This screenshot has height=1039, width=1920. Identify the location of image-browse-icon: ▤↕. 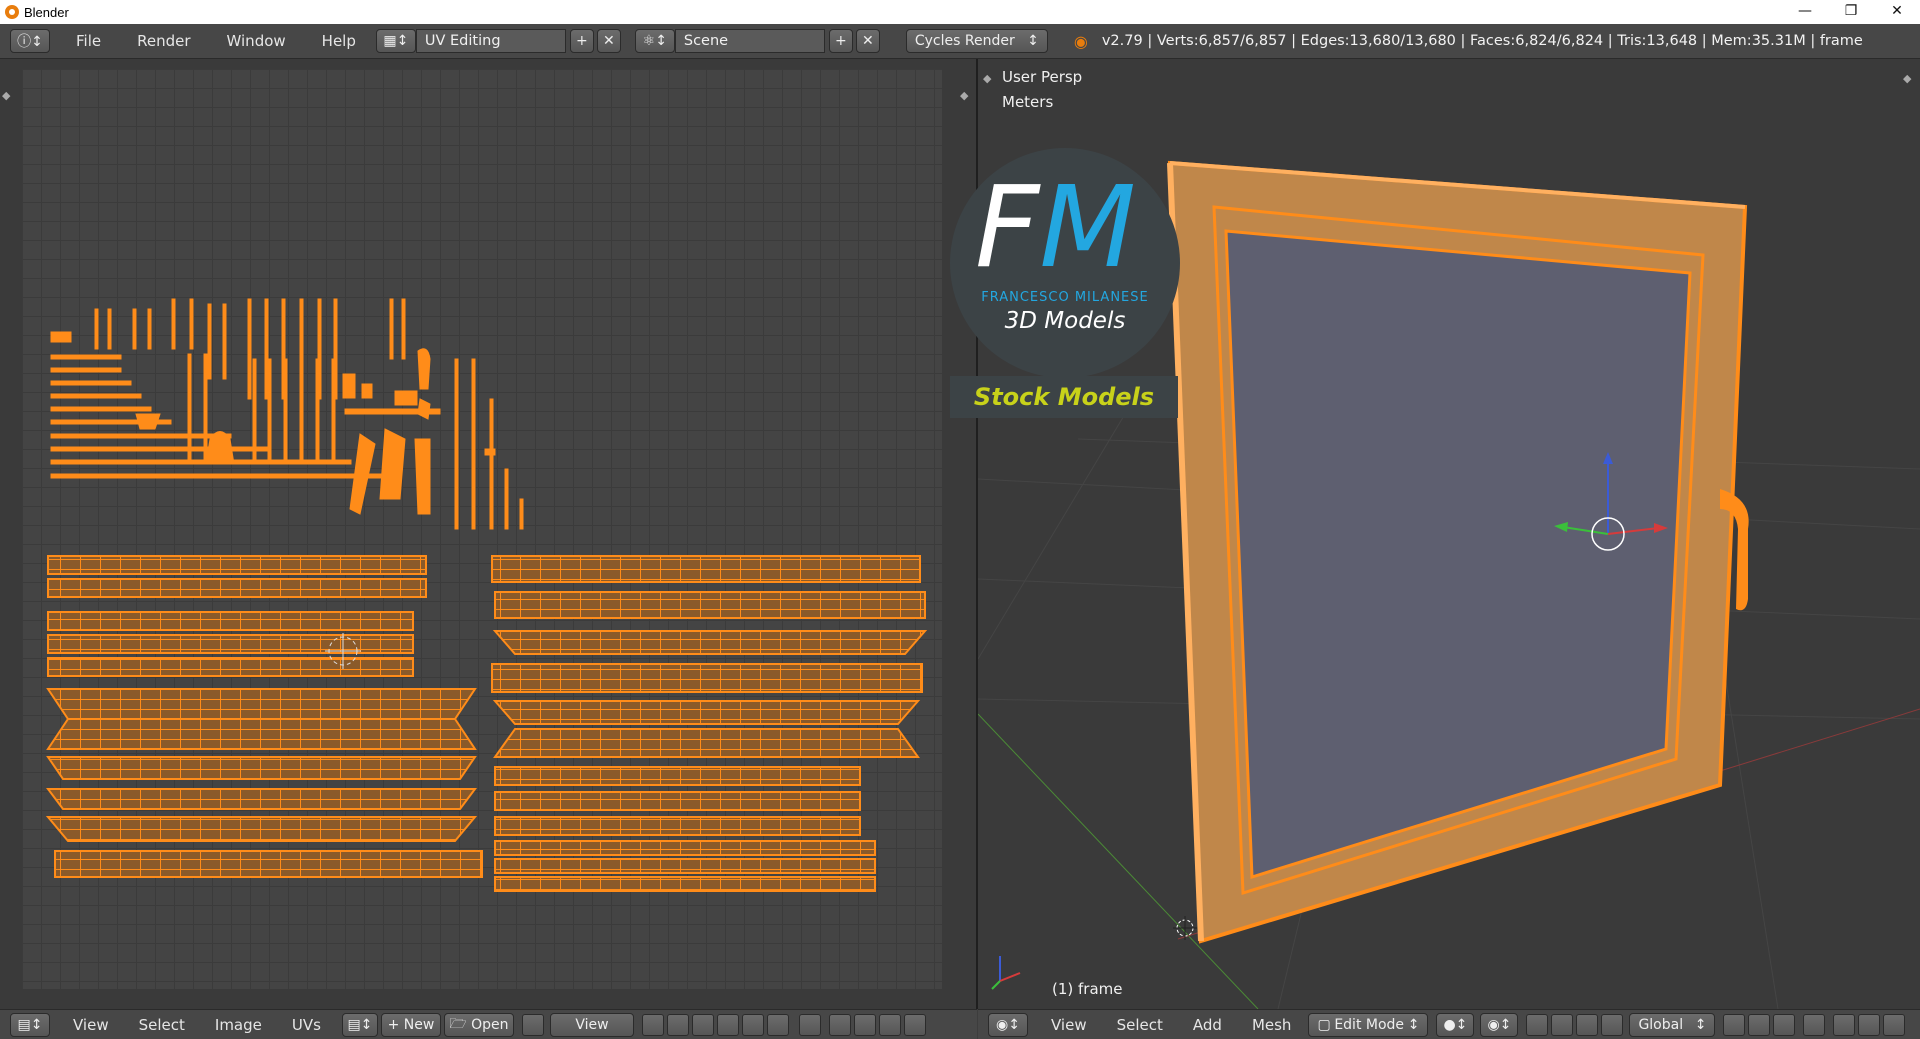
(360, 1024).